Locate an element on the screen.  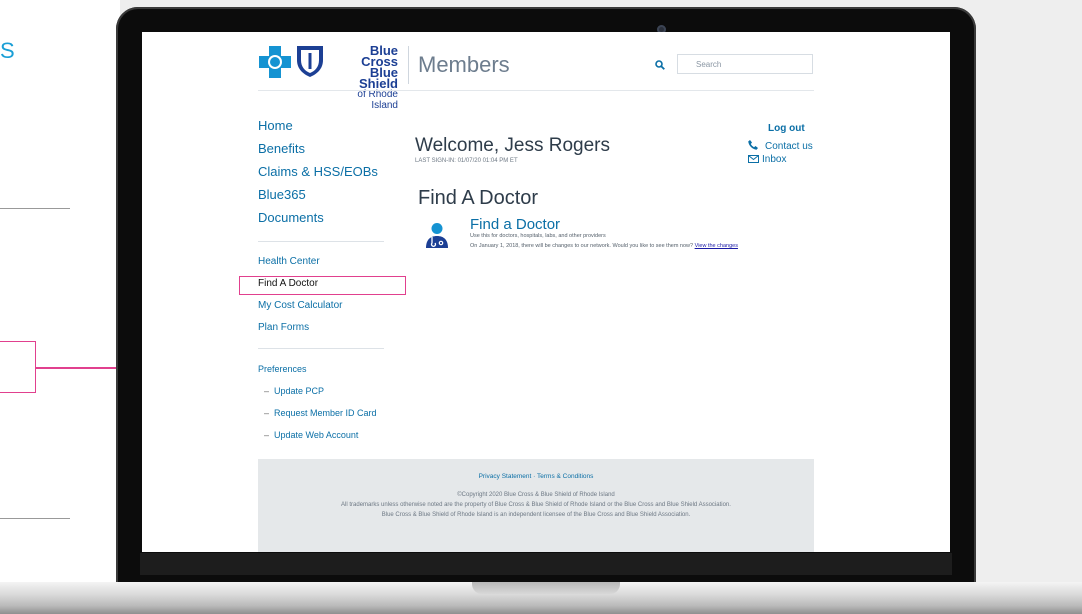
envelope-icon is located at coordinates (753, 159).